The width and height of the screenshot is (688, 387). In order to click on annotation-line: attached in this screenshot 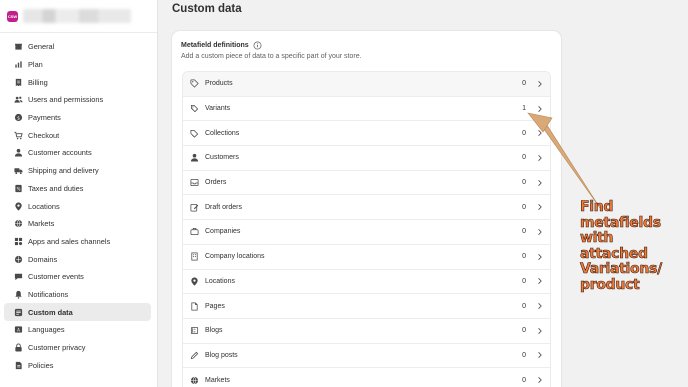, I will do `click(614, 253)`.